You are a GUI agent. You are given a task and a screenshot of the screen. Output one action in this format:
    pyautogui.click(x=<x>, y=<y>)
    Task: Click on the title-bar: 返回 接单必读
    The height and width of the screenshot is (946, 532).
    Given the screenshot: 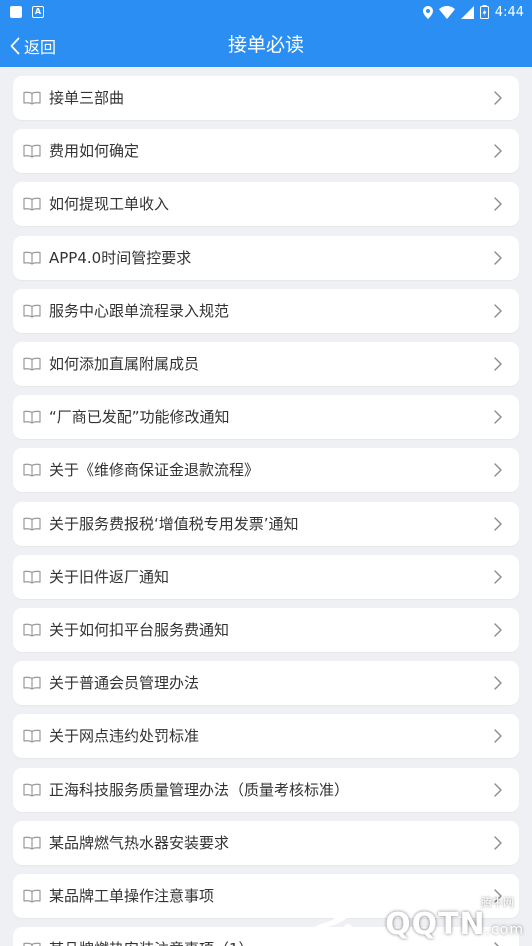 What is the action you would take?
    pyautogui.click(x=266, y=45)
    